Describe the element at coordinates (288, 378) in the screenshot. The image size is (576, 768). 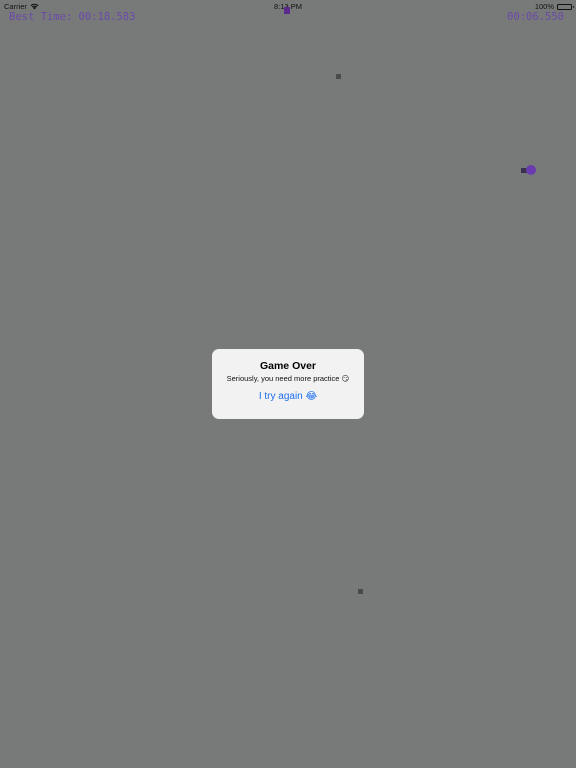
I see `alert-message: Seriously, you need more practice 😏` at that location.